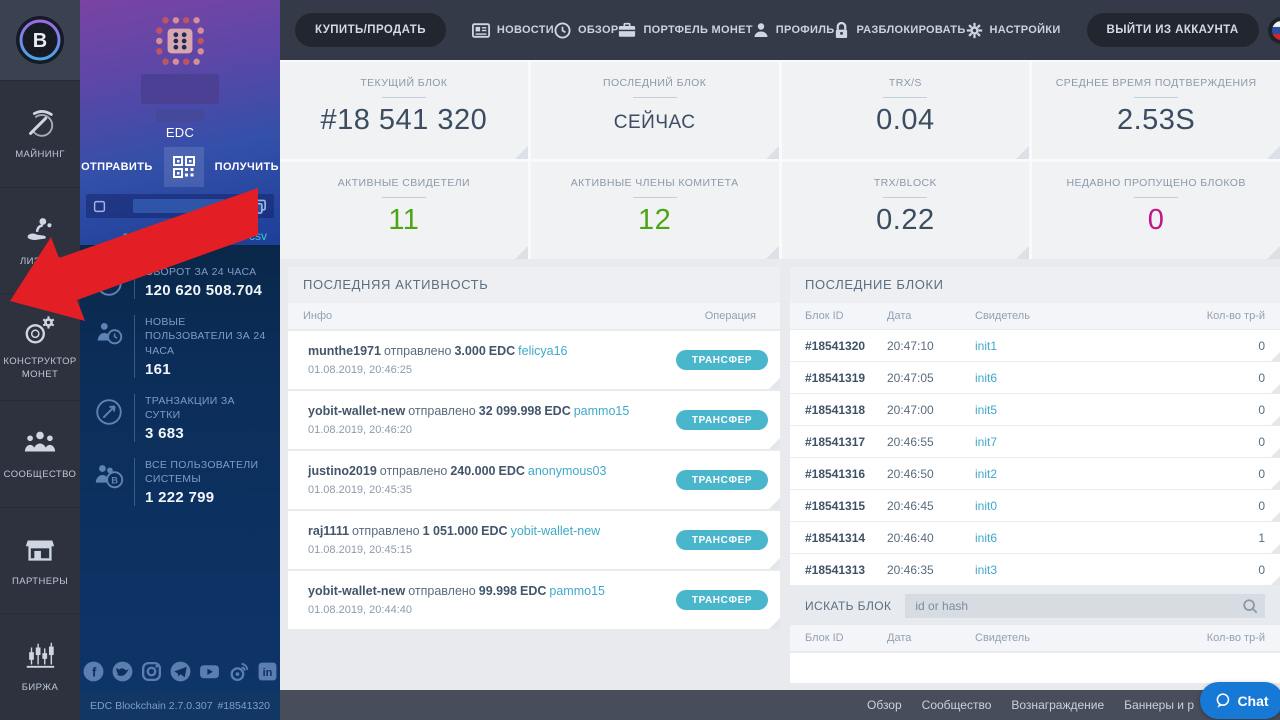 The image size is (1280, 720). What do you see at coordinates (238, 671) in the screenshot?
I see `weibo-icon` at bounding box center [238, 671].